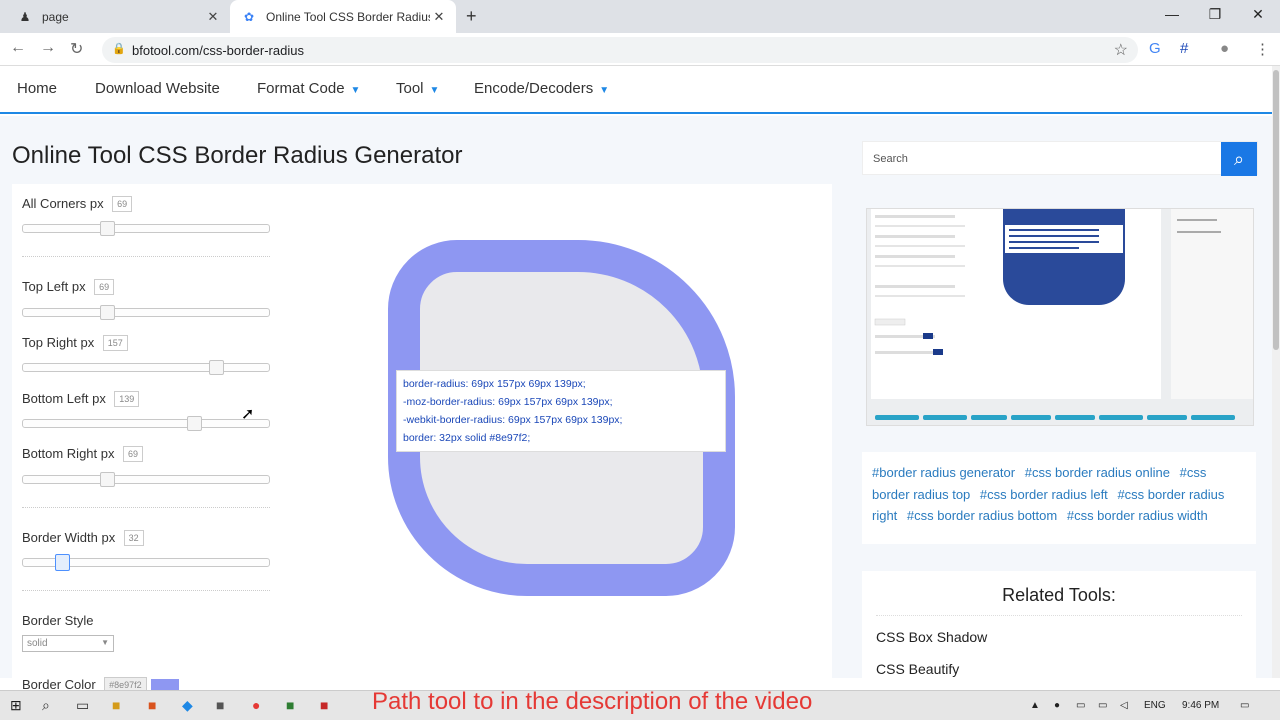 This screenshot has height=720, width=1280. I want to click on tag-link: #css border radius online, so click(1097, 472).